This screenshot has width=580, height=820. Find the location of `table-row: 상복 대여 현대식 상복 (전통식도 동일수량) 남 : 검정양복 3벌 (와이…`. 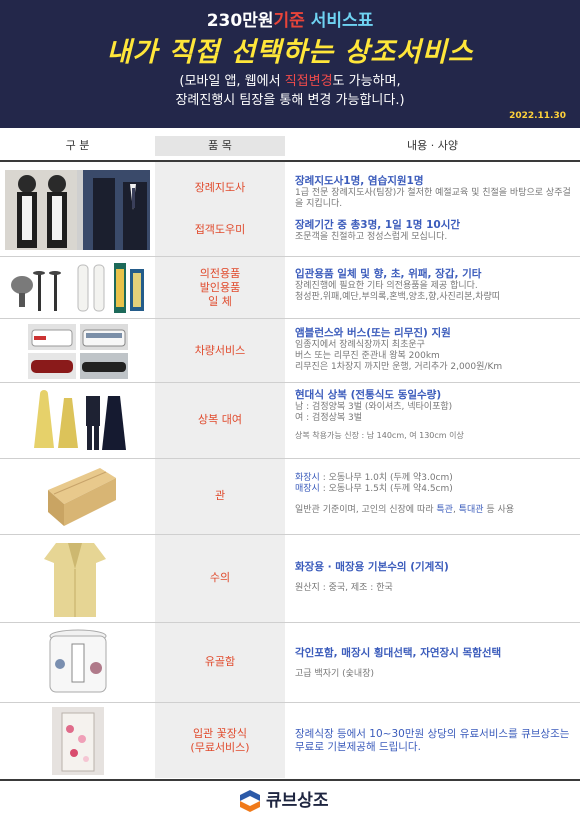

table-row: 상복 대여 현대식 상복 (전통식도 동일수량) 남 : 검정양복 3벌 (와이… is located at coordinates (290, 421).